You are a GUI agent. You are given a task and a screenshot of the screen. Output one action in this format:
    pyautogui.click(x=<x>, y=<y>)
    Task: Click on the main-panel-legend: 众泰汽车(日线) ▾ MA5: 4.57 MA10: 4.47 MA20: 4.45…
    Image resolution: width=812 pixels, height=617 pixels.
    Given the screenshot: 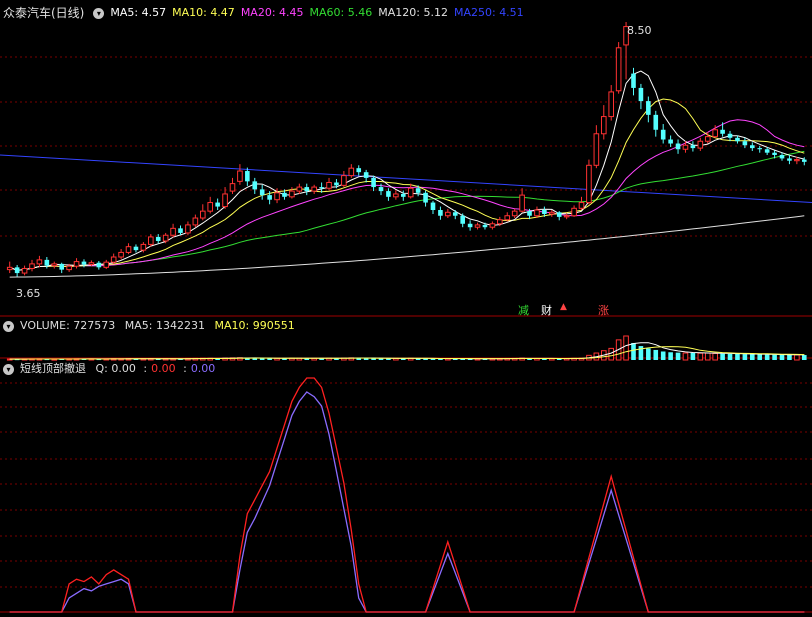 What is the action you would take?
    pyautogui.click(x=265, y=13)
    